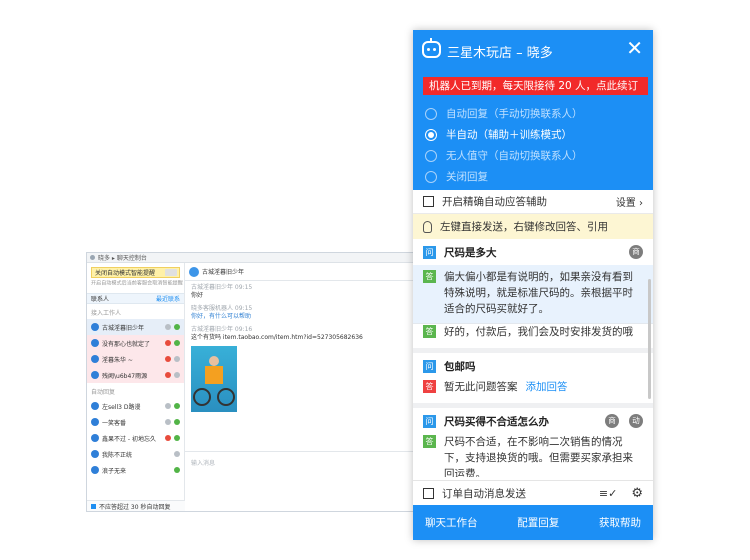 This screenshot has height=560, width=750. I want to click on question-text: 包邮吗, so click(460, 367).